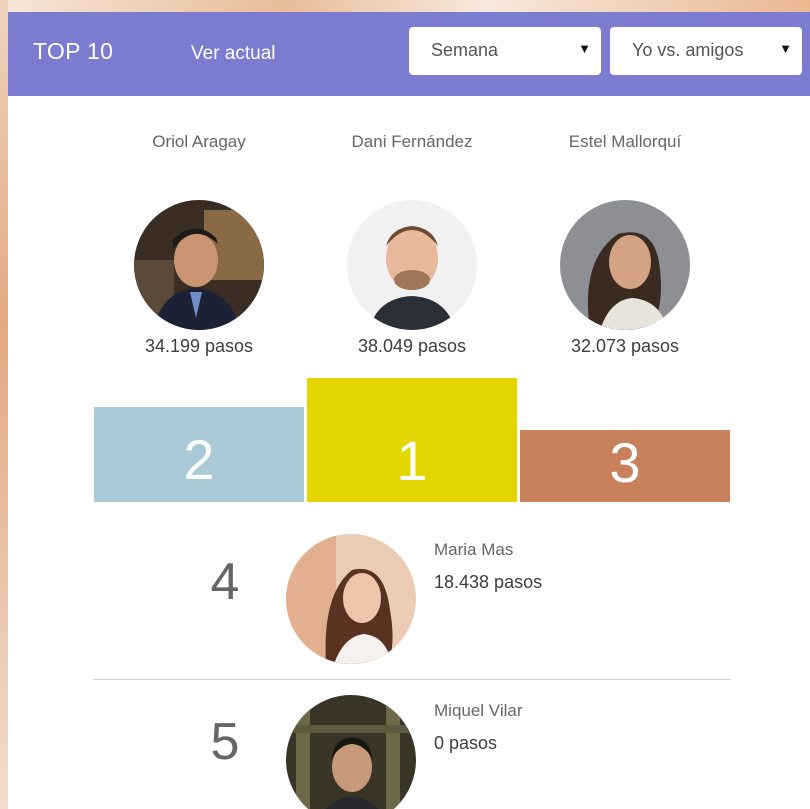 The width and height of the screenshot is (810, 809). I want to click on podium-rank-3: 3, so click(625, 462).